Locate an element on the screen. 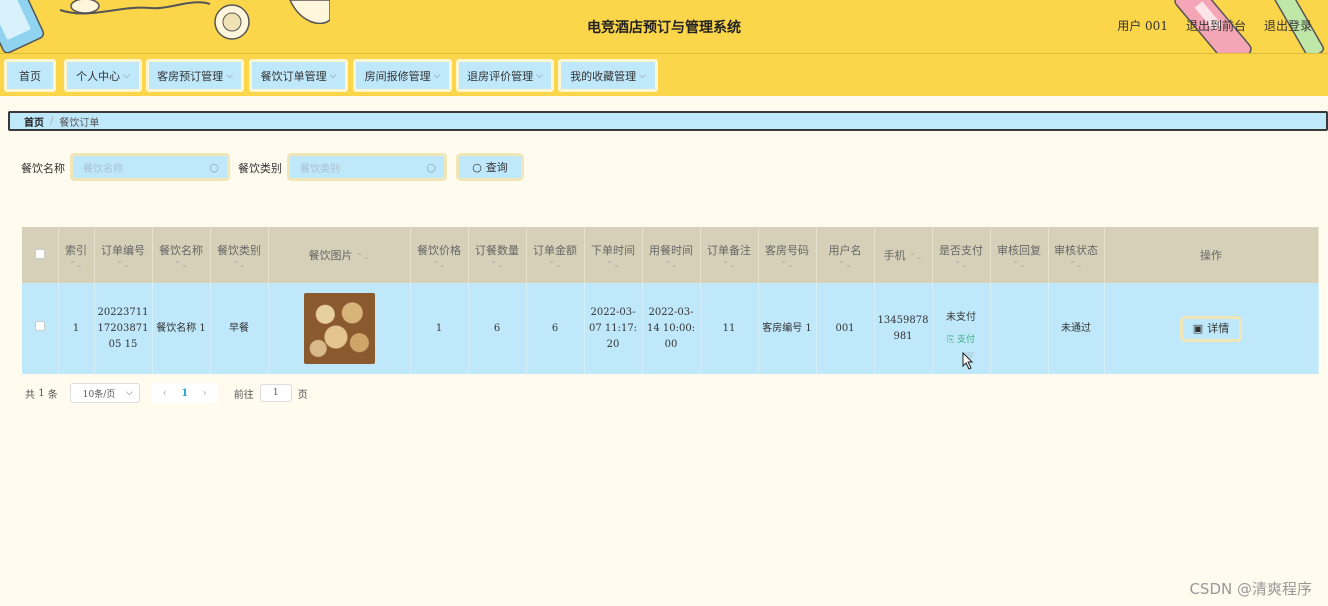 Image resolution: width=1328 pixels, height=606 pixels. pagination: 共 1 条 10条/页 ⌵ ‹ 1 › 前往 1 页 is located at coordinates (166, 393).